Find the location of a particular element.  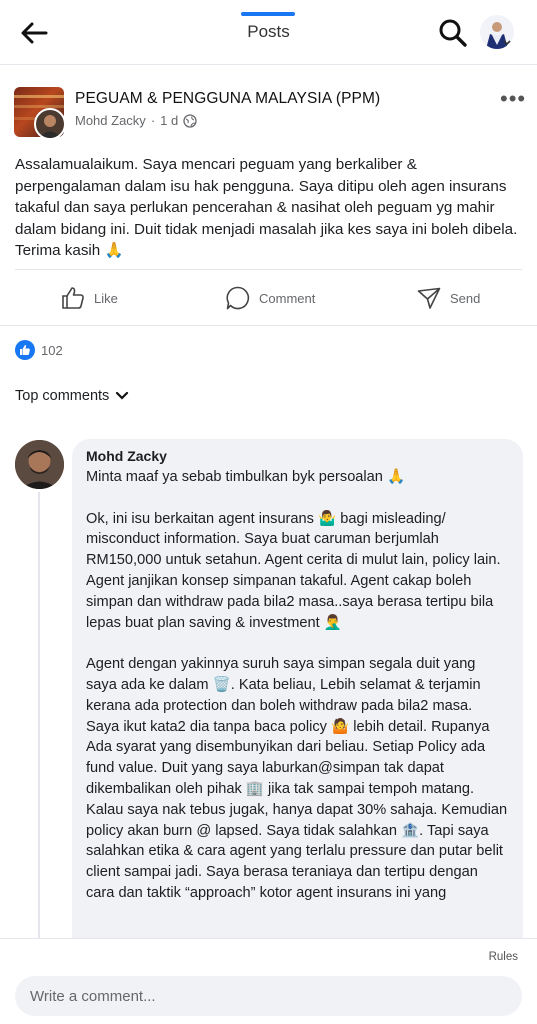

active-tab-indicator is located at coordinates (268, 14).